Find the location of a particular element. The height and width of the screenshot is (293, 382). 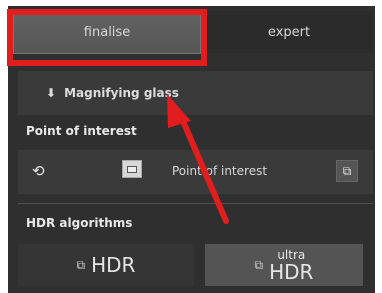

tab-expert: expert is located at coordinates (289, 32).